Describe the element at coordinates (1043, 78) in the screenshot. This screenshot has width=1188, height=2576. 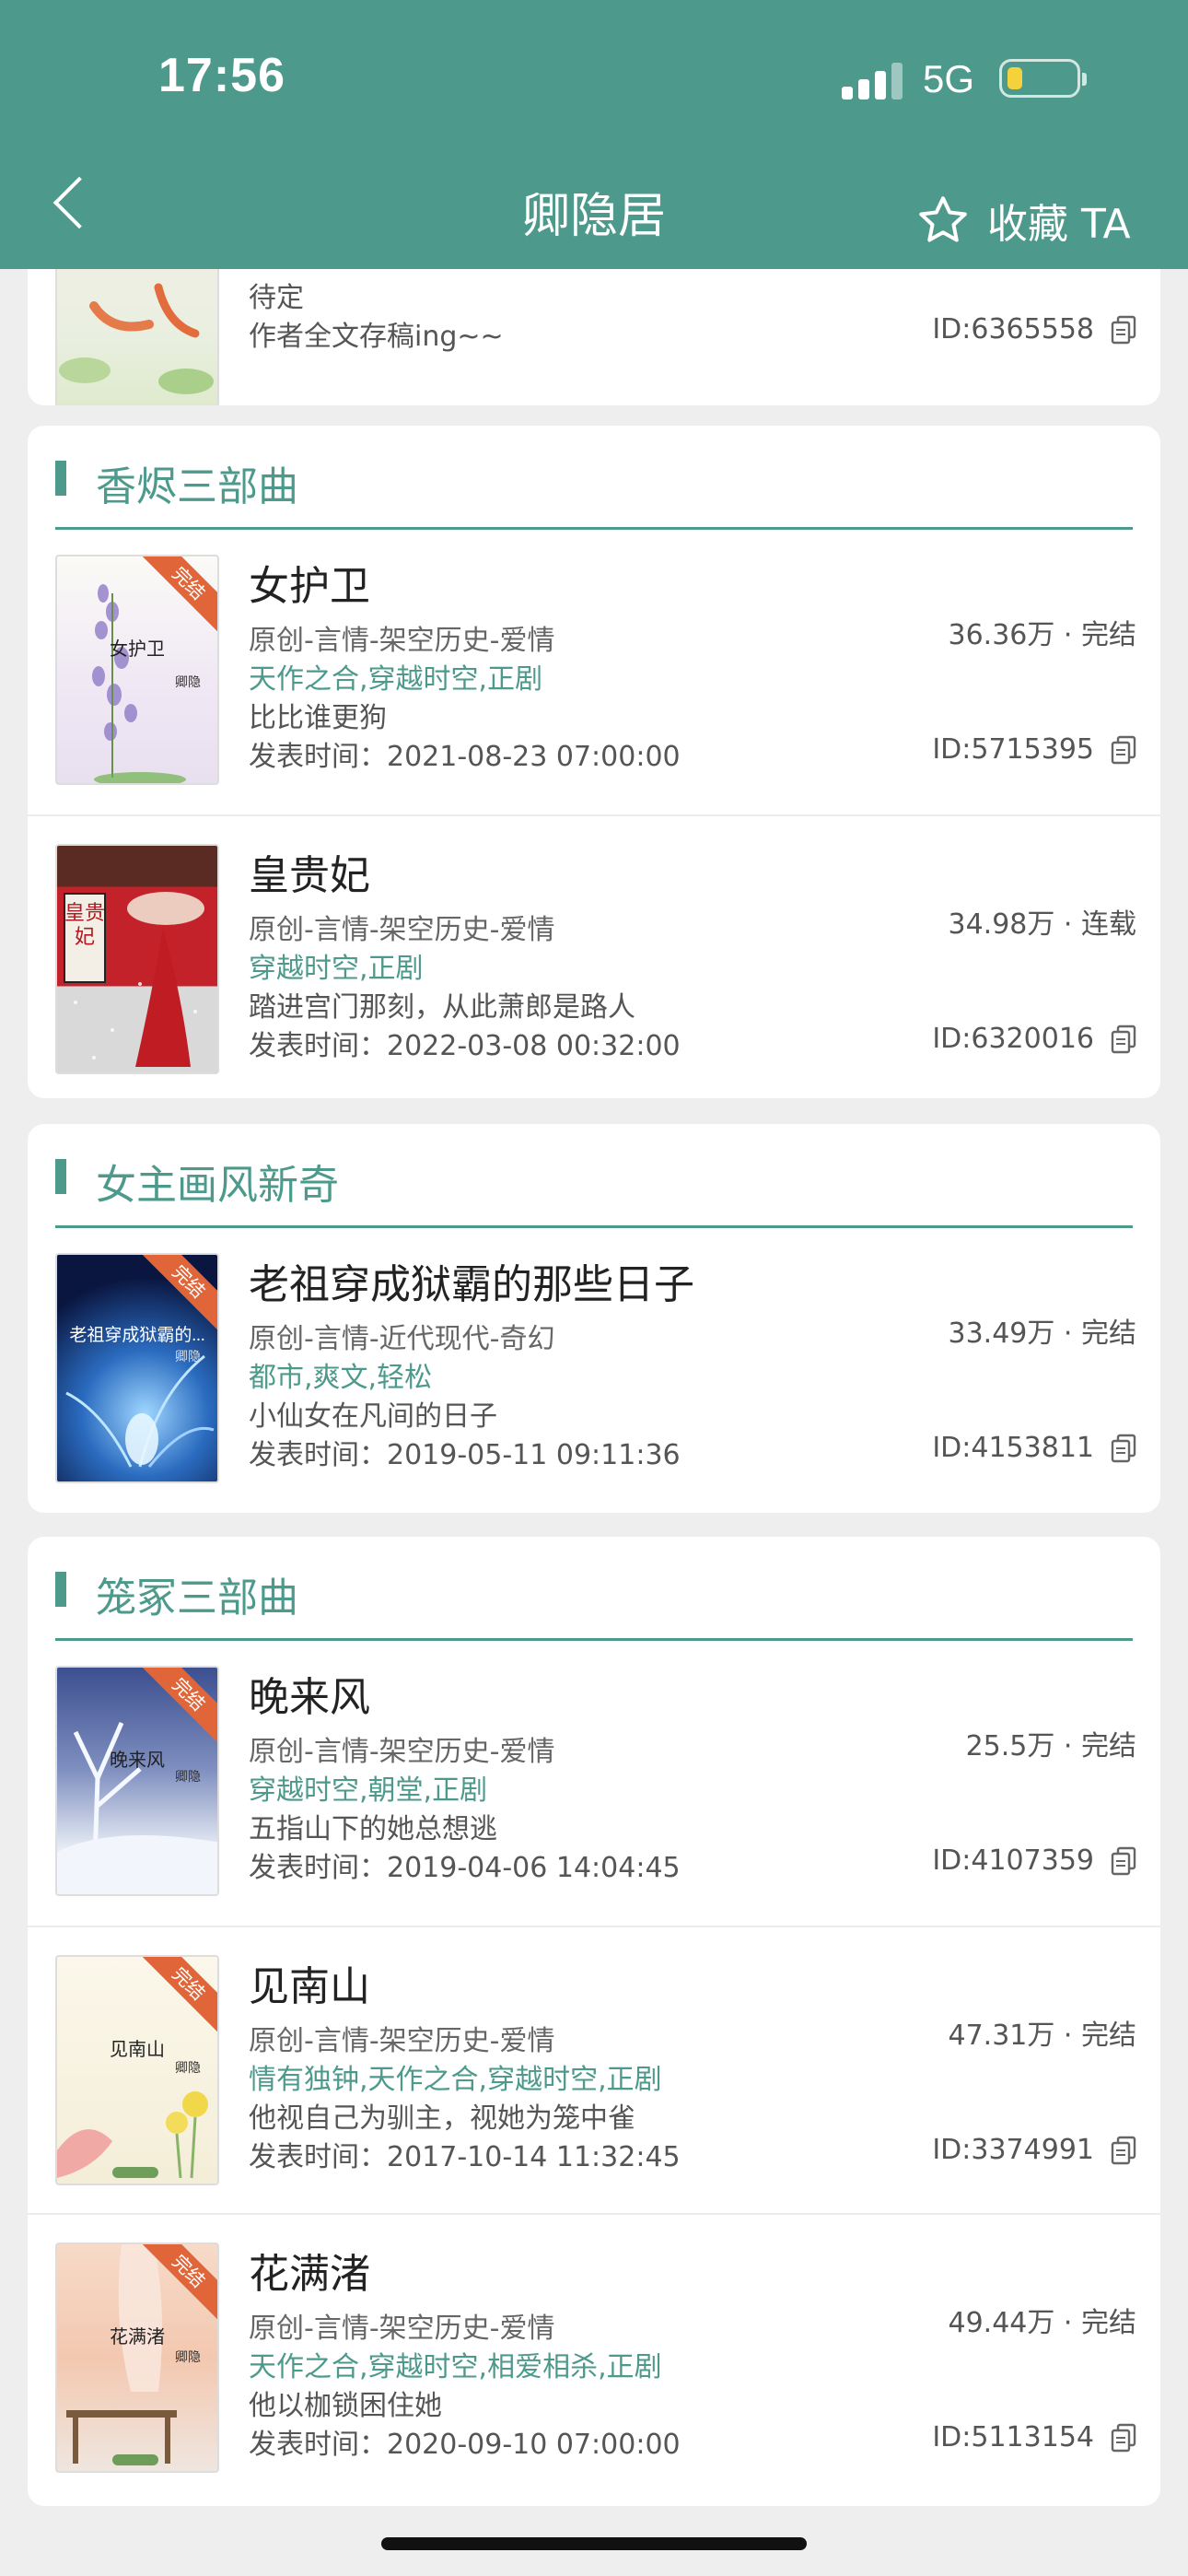
I see `battery-icon` at that location.